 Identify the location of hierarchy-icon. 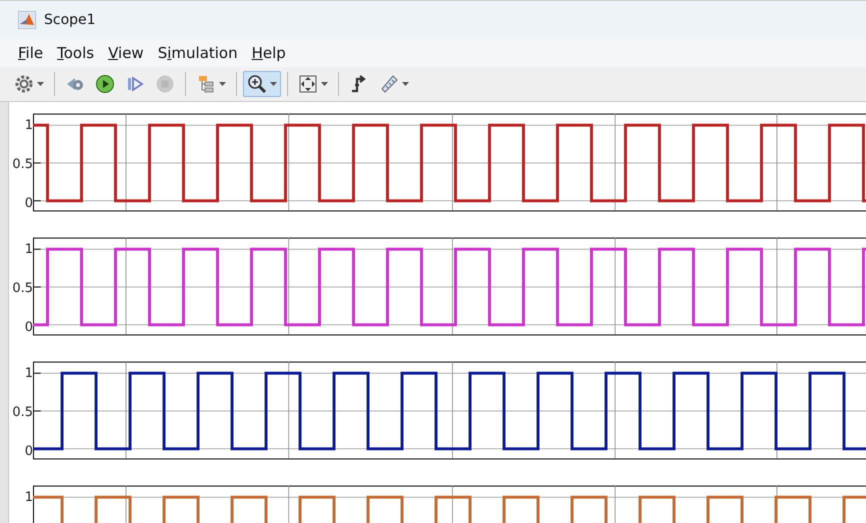
(206, 84).